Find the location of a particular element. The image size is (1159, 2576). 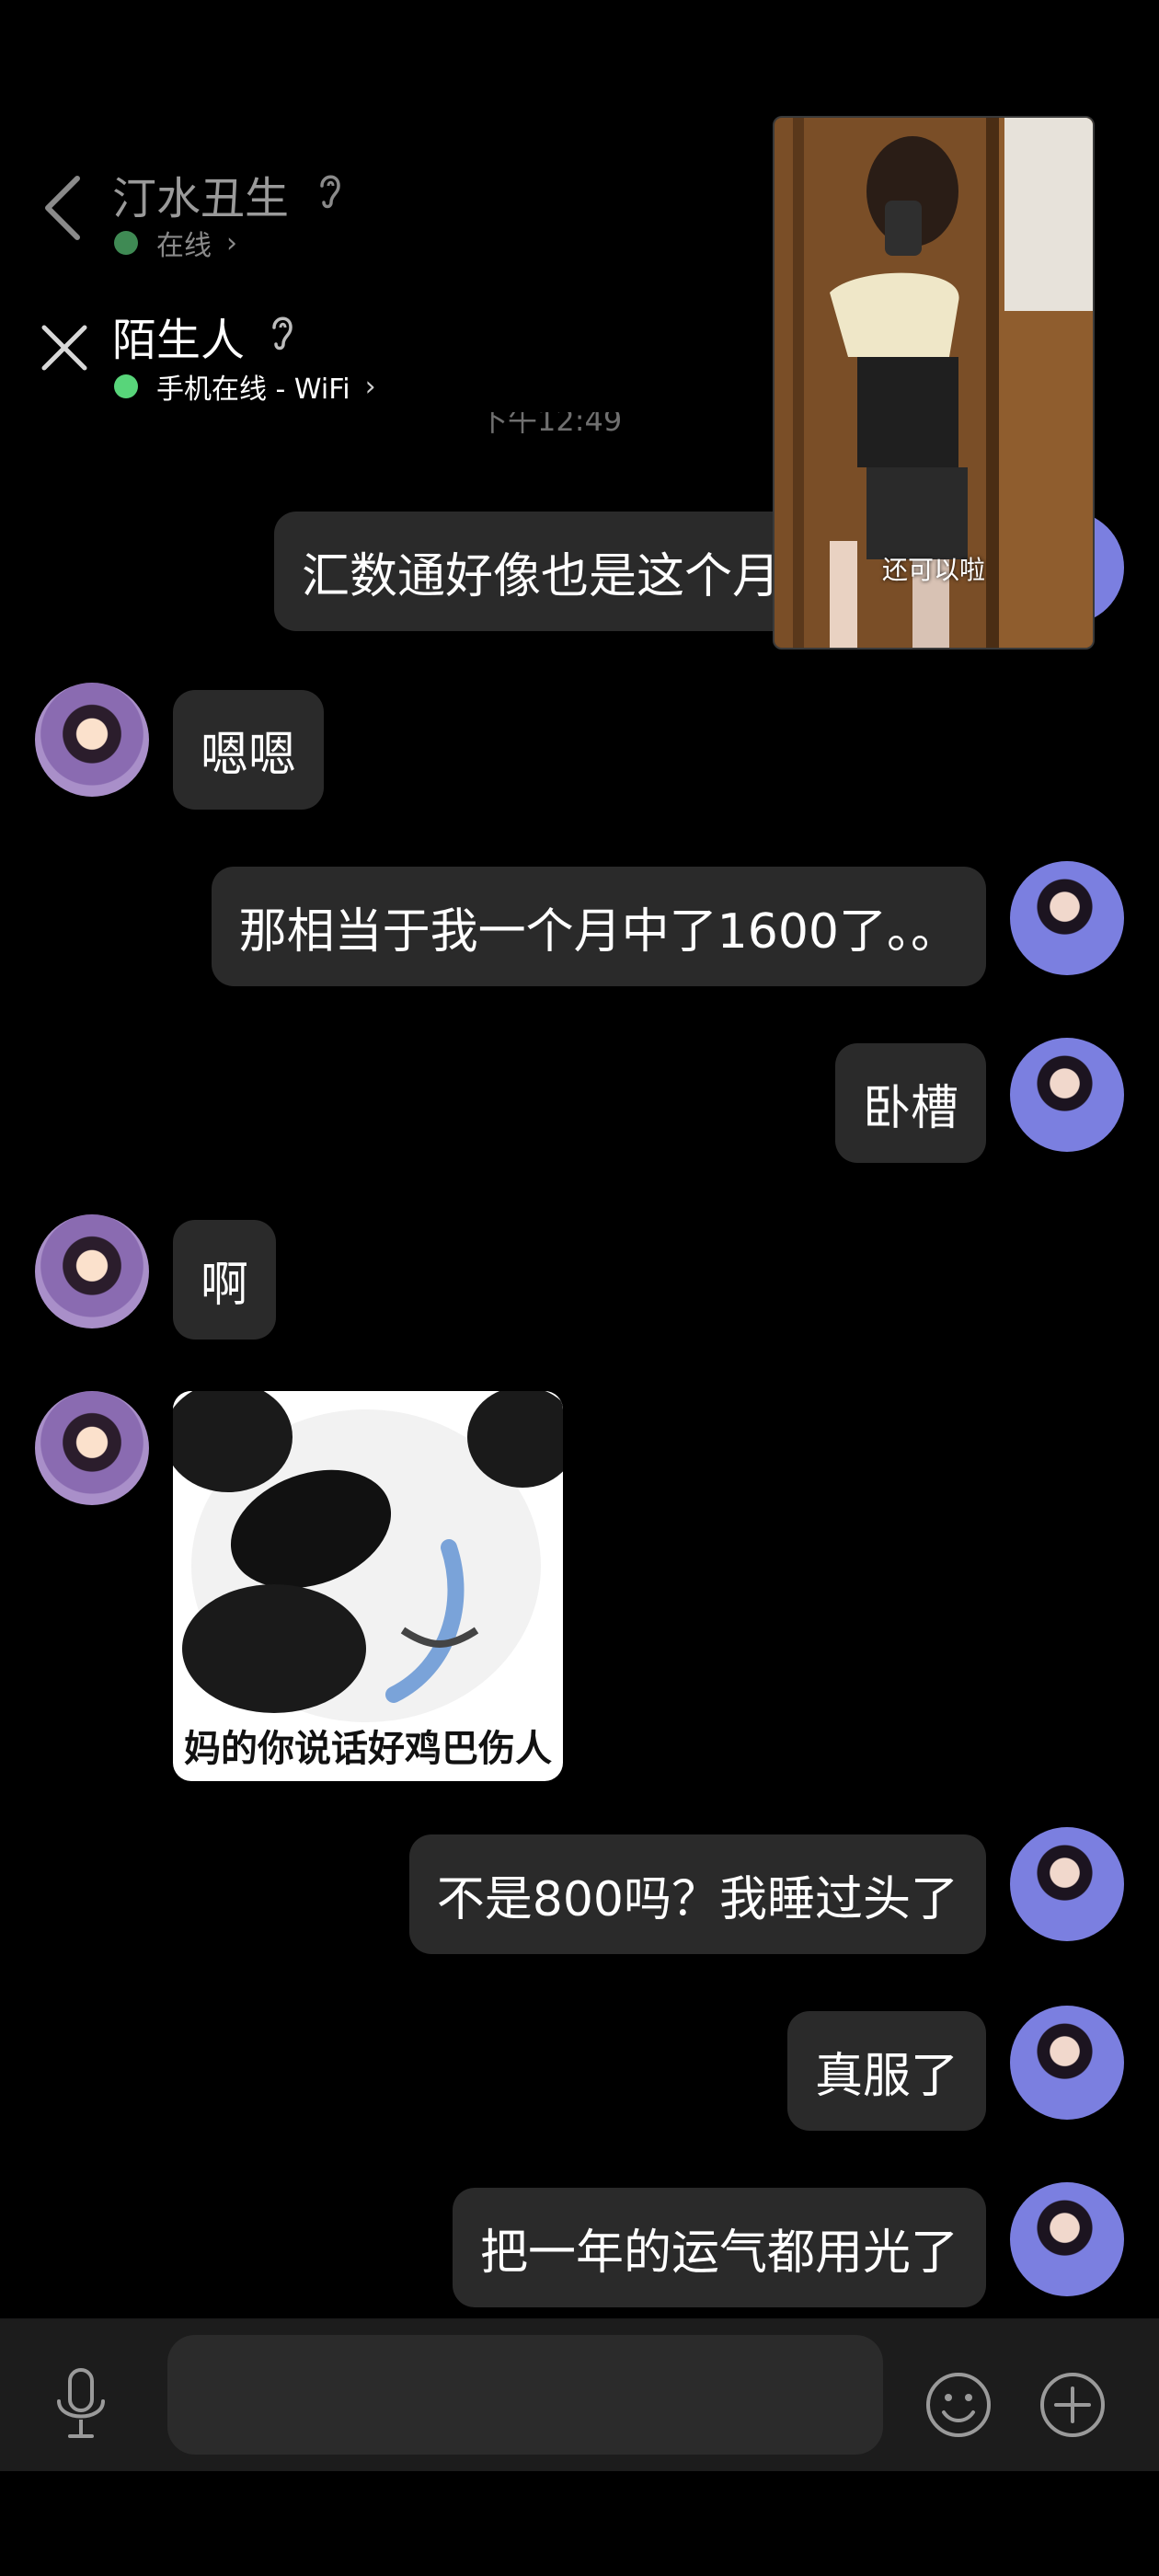

message-bubble: 卧槽 is located at coordinates (910, 1103).